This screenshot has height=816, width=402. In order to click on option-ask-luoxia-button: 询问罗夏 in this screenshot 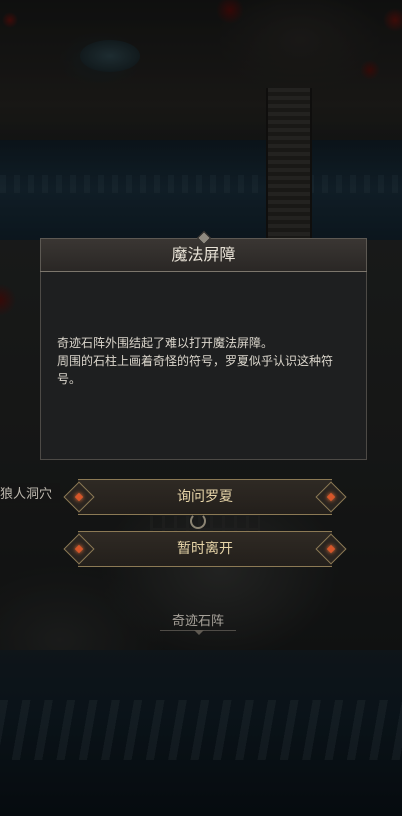, I will do `click(205, 497)`.